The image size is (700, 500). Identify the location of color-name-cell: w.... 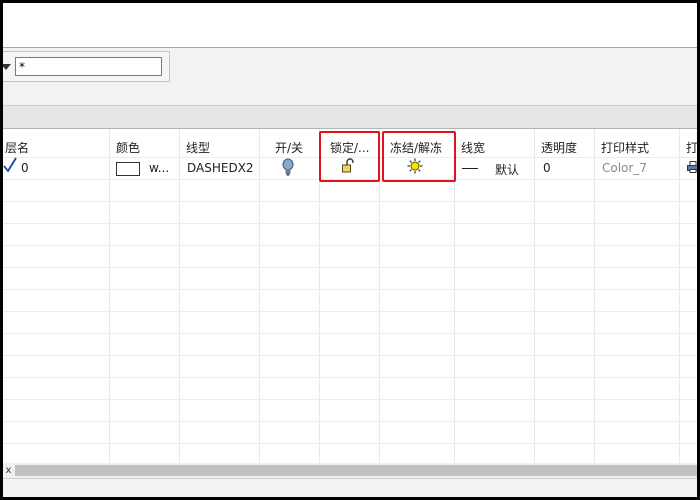
(159, 168).